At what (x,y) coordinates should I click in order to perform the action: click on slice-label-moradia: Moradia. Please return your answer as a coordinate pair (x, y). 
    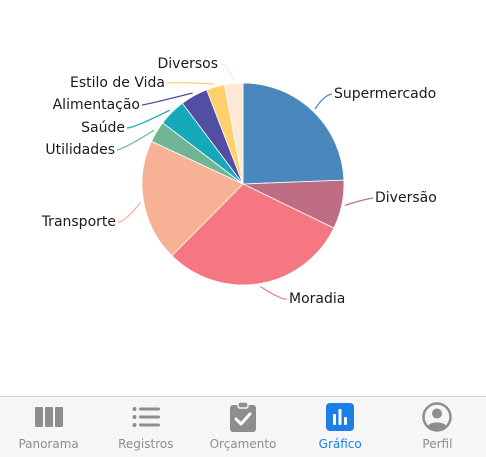
    Looking at the image, I should click on (317, 299).